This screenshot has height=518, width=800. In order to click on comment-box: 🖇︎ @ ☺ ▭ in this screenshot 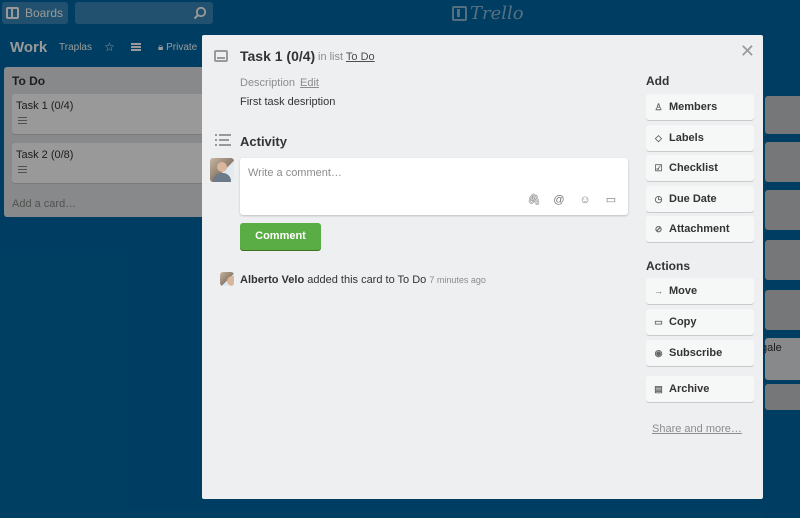, I will do `click(434, 186)`.